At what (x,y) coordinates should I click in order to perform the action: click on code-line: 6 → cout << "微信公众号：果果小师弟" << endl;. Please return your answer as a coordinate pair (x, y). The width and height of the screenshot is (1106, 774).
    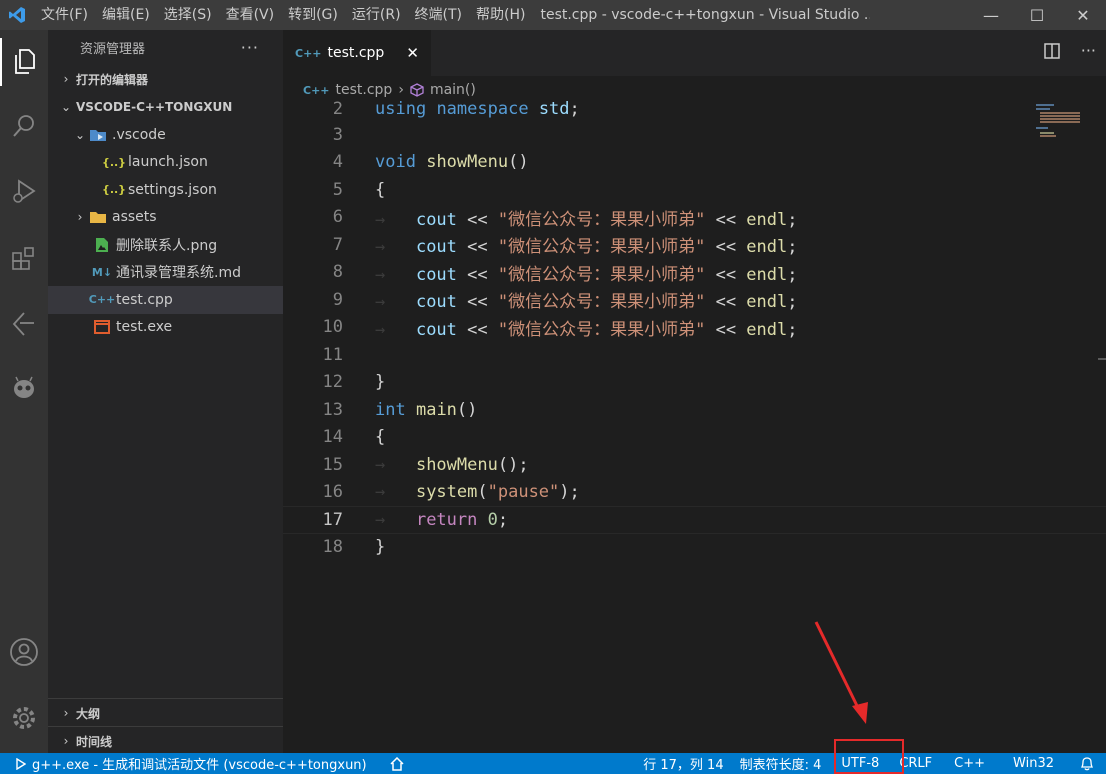
    Looking at the image, I should click on (694, 218).